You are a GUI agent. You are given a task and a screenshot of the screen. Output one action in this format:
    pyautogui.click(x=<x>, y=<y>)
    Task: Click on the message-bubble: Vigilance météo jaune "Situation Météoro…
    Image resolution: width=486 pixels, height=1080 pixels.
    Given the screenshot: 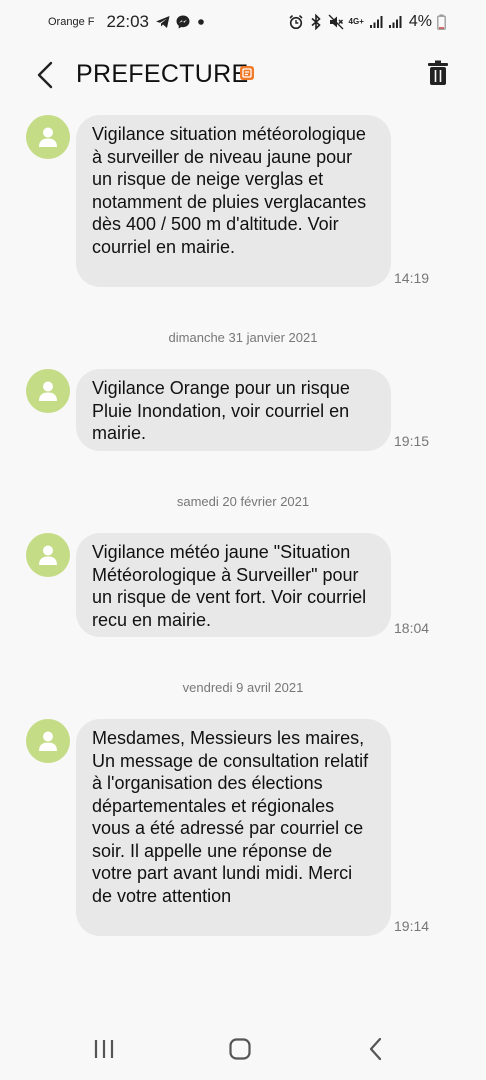 What is the action you would take?
    pyautogui.click(x=233, y=585)
    